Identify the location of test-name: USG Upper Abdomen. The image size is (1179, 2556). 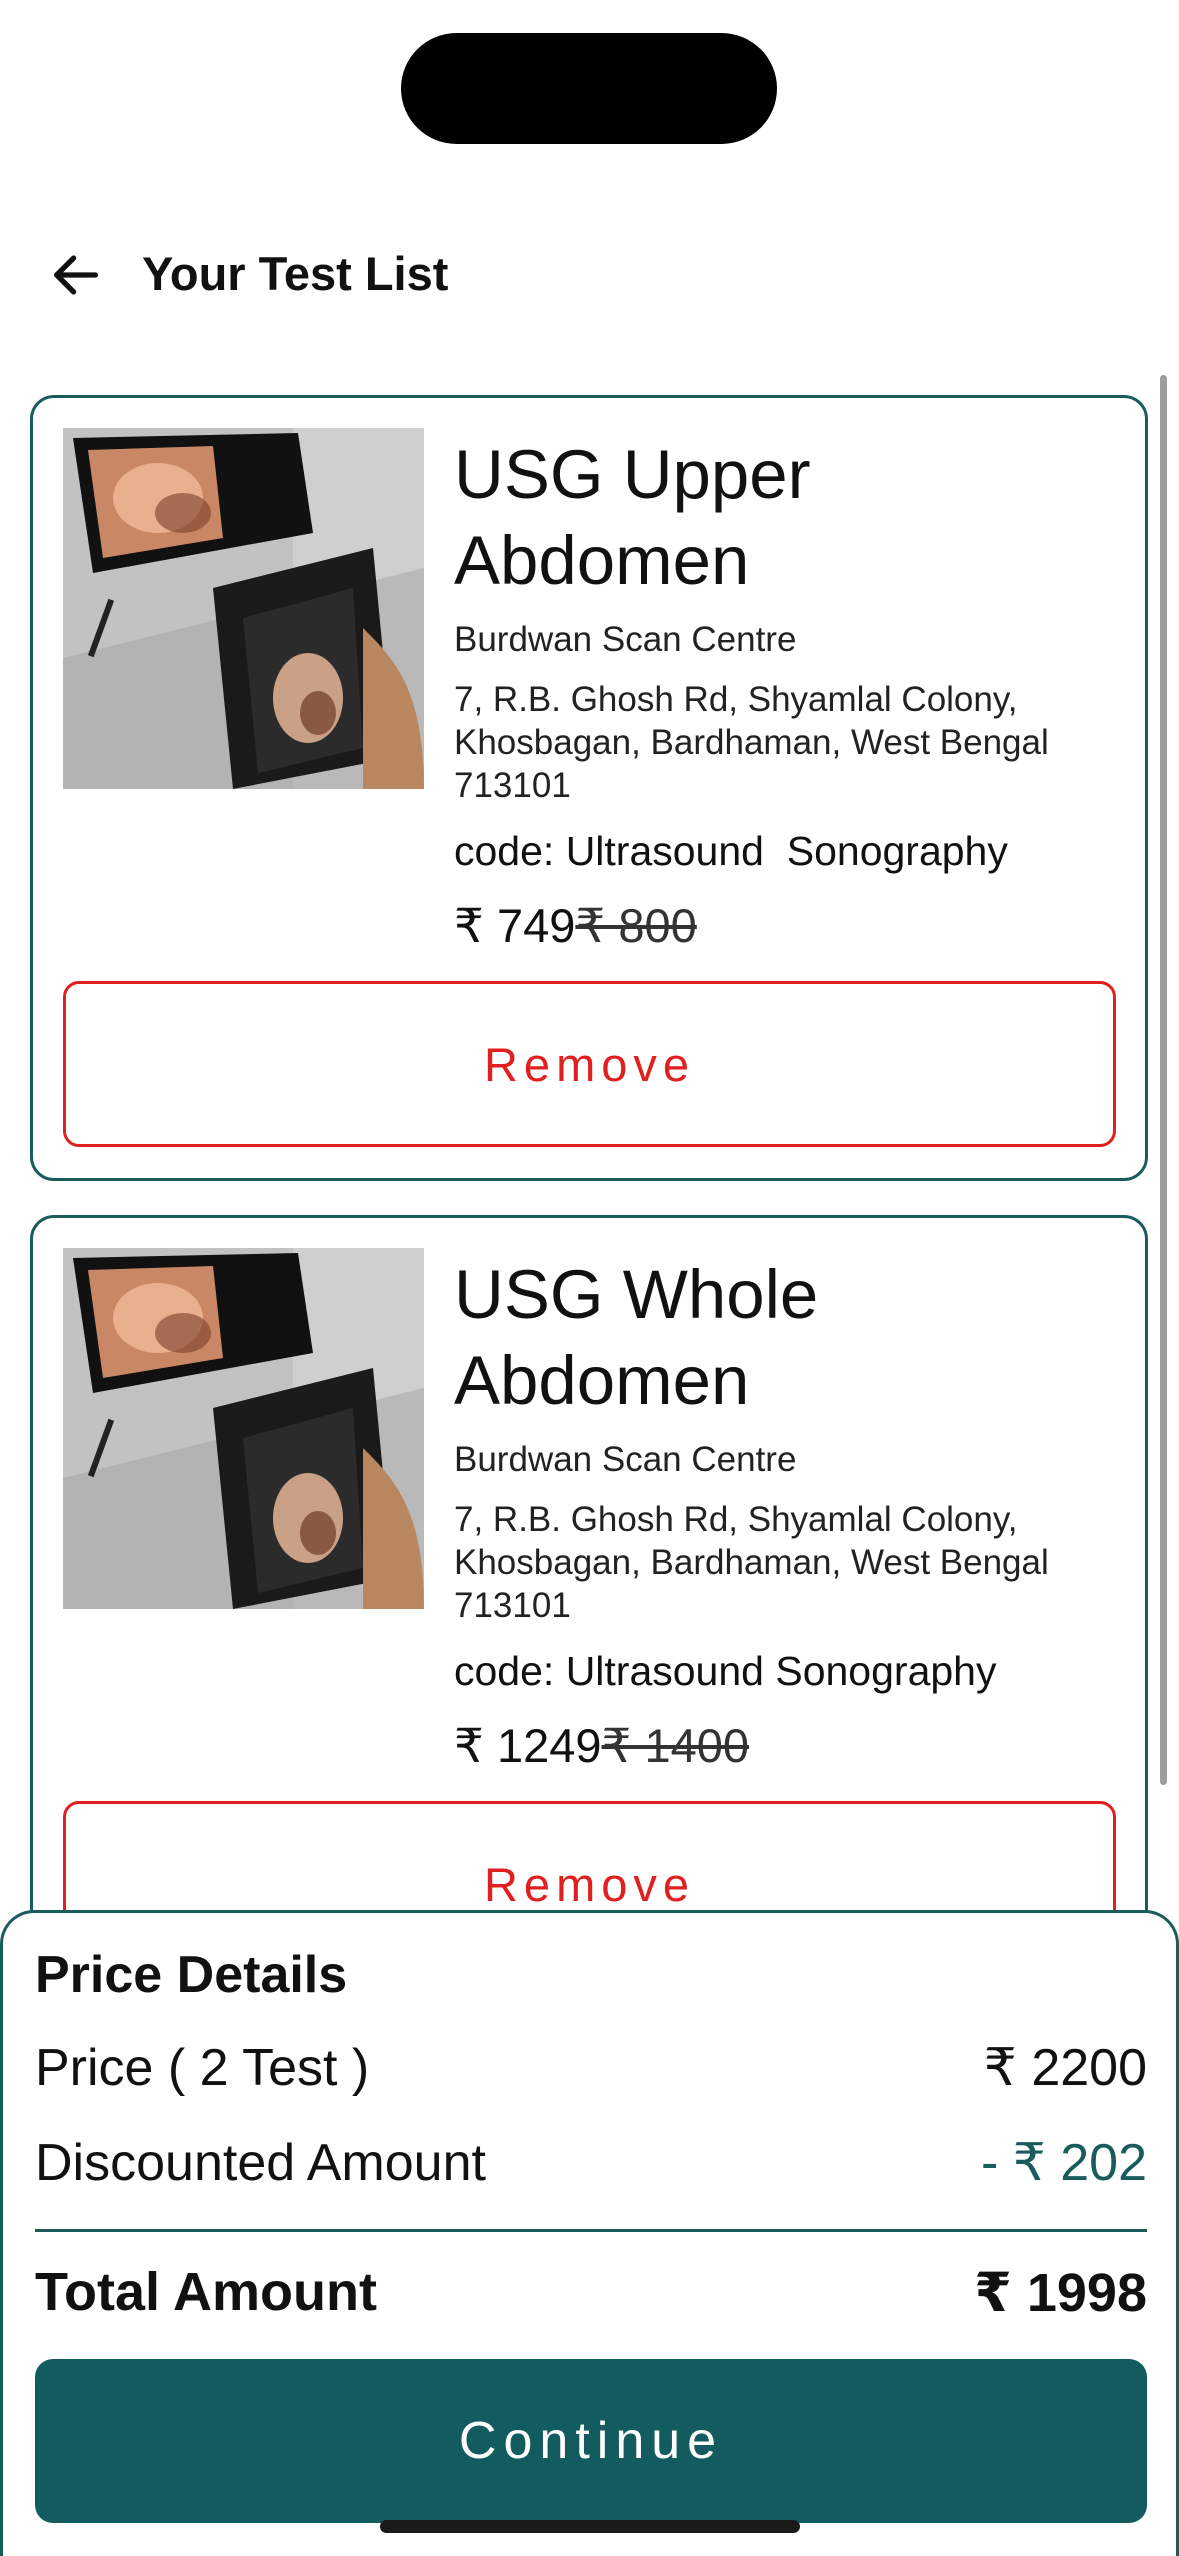
(632, 517).